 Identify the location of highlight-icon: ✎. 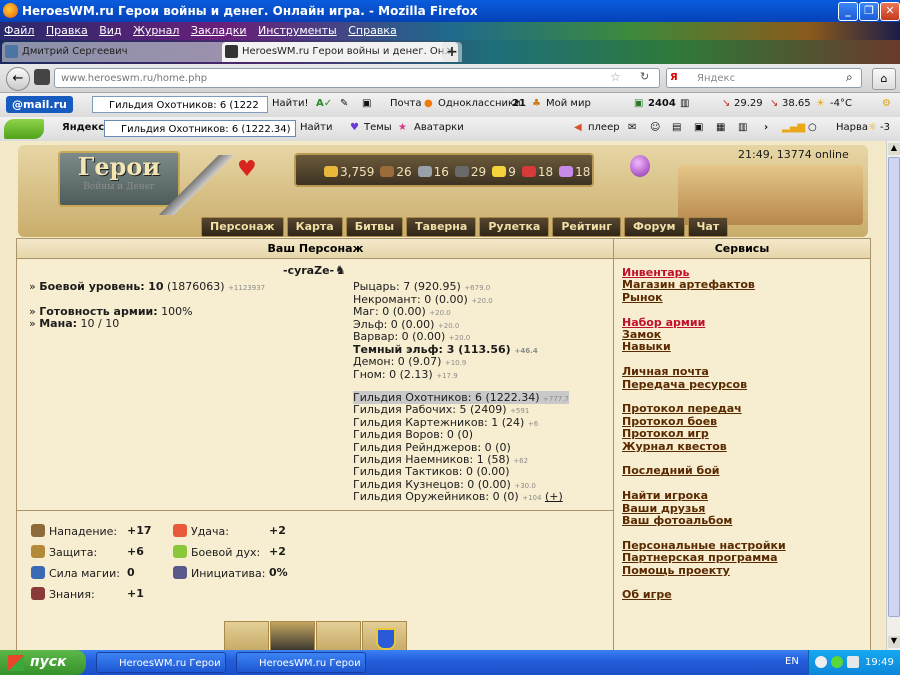
(344, 103).